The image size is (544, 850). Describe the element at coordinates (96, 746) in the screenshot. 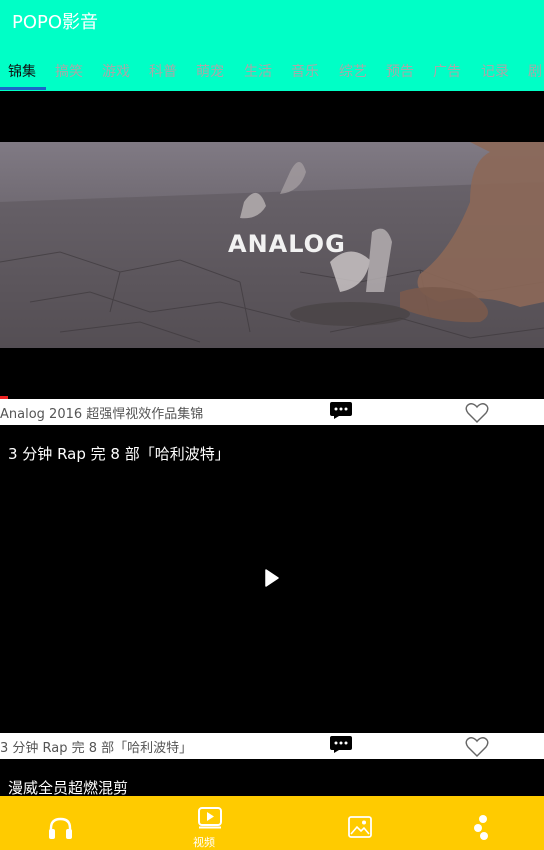

I see `video-title: 3 分钟 Rap 完 8 部「哈利波特」` at that location.